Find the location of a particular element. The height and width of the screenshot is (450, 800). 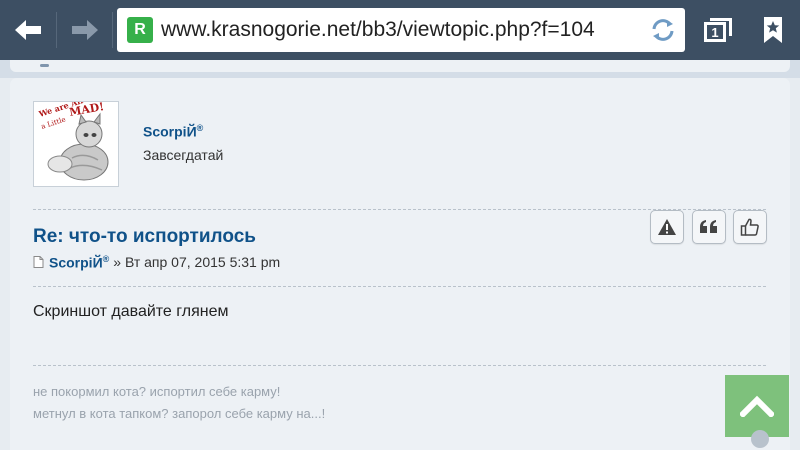

site-favicon-icon: R is located at coordinates (140, 30).